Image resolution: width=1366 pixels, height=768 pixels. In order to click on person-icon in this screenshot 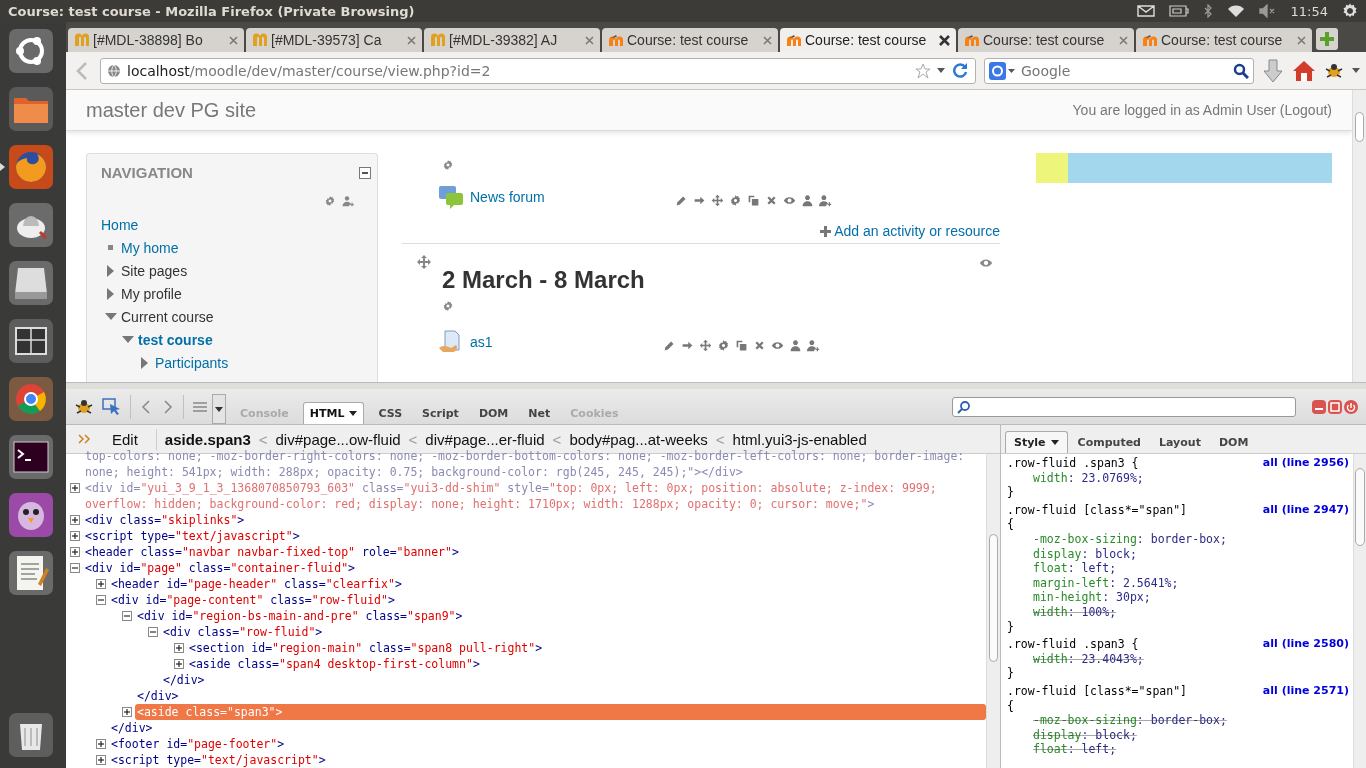, I will do `click(795, 345)`.